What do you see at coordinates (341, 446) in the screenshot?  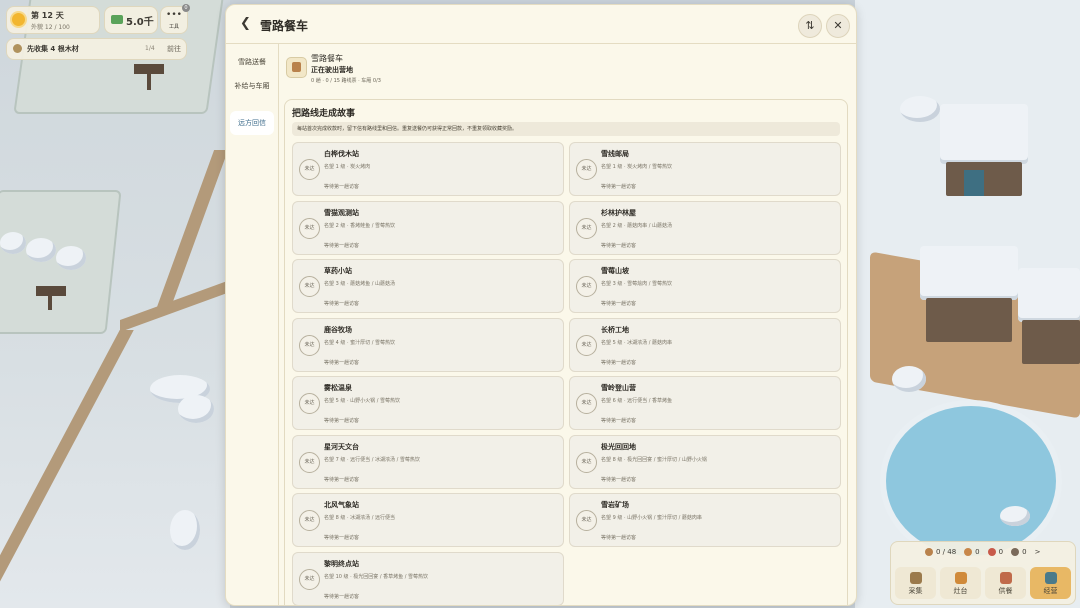 I see `station-name: 星河天文台` at bounding box center [341, 446].